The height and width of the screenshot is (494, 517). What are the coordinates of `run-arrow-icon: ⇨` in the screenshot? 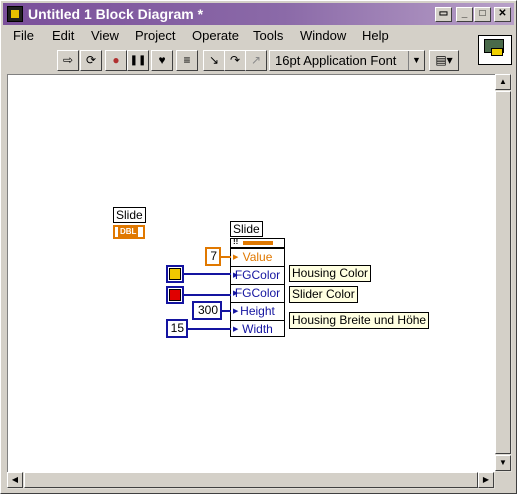 It's located at (68, 60).